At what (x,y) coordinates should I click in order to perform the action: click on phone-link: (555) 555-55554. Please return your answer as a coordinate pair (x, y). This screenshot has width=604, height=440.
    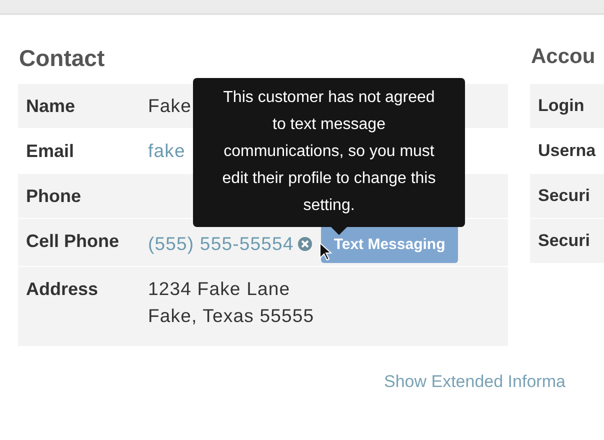
    Looking at the image, I should click on (221, 244).